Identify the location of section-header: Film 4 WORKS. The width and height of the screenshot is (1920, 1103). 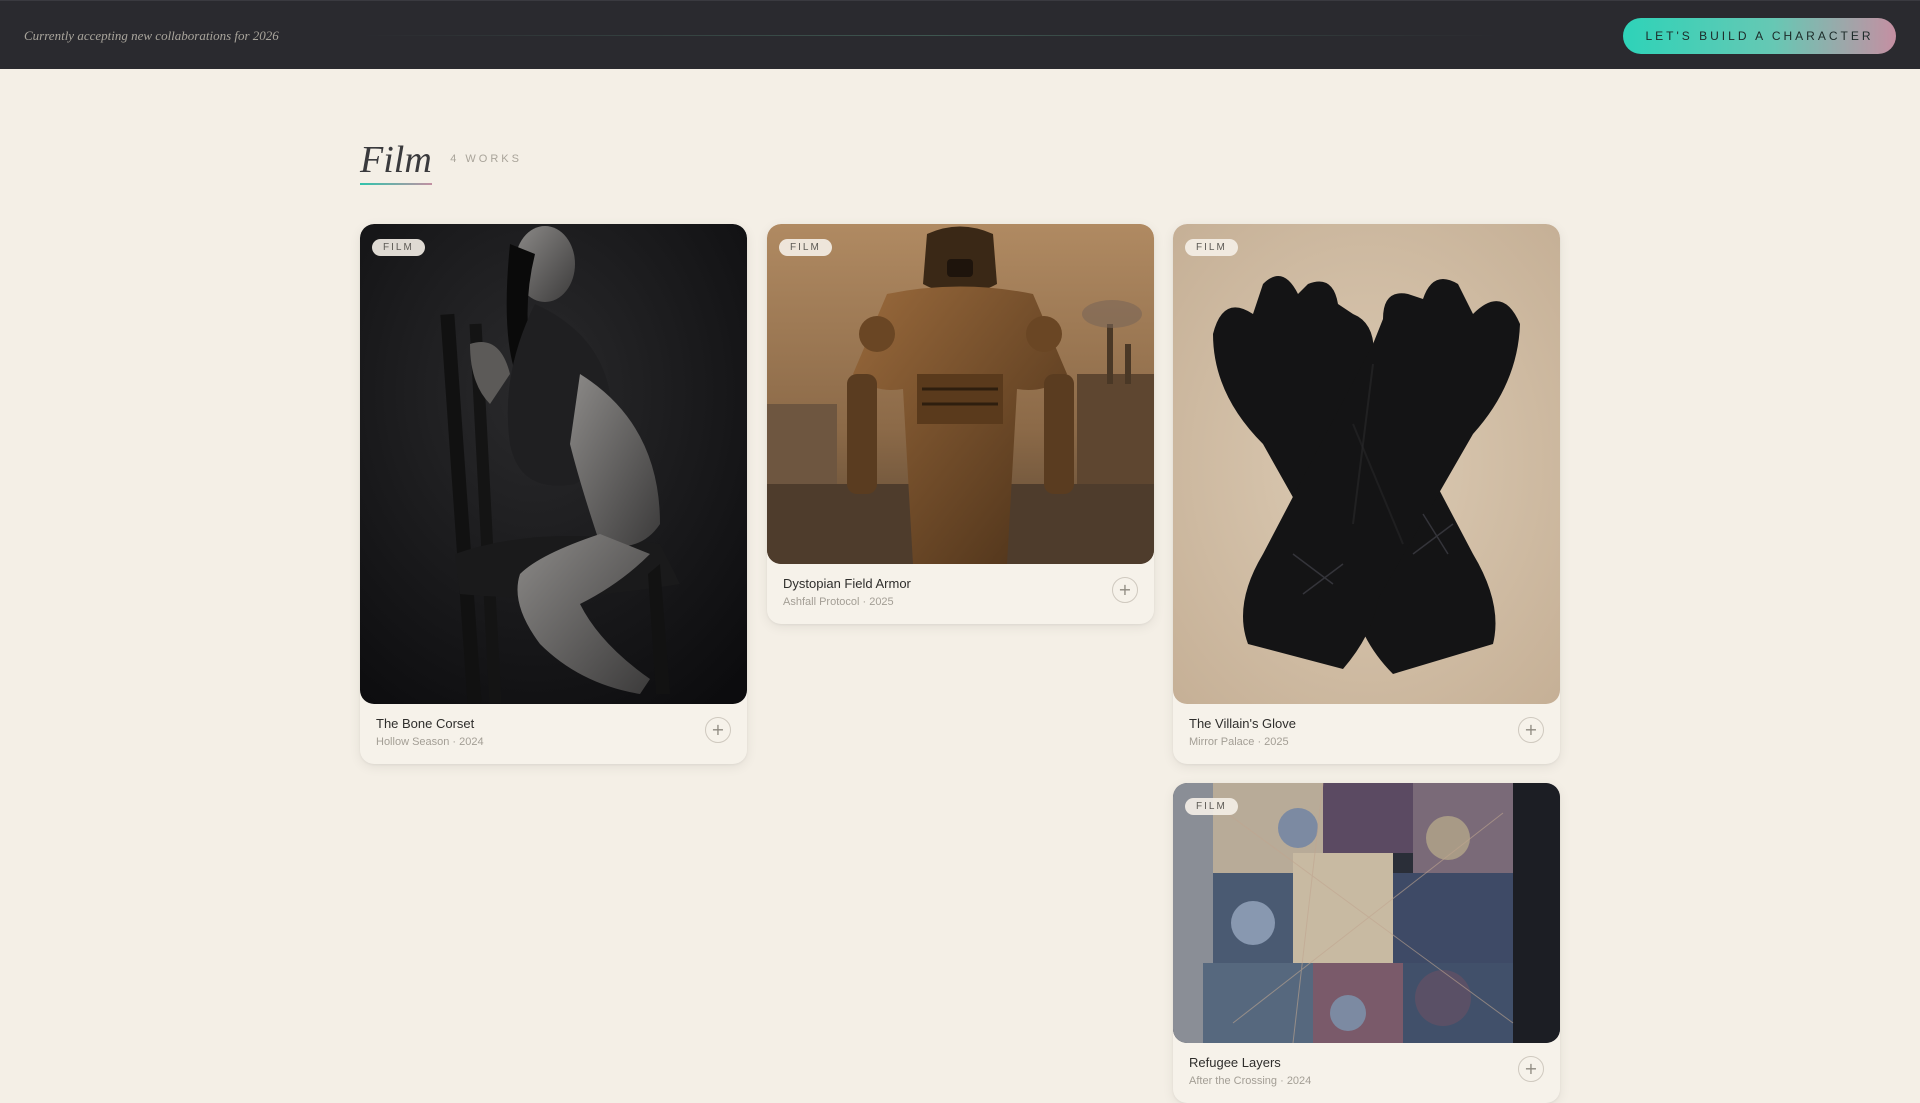
(441, 162).